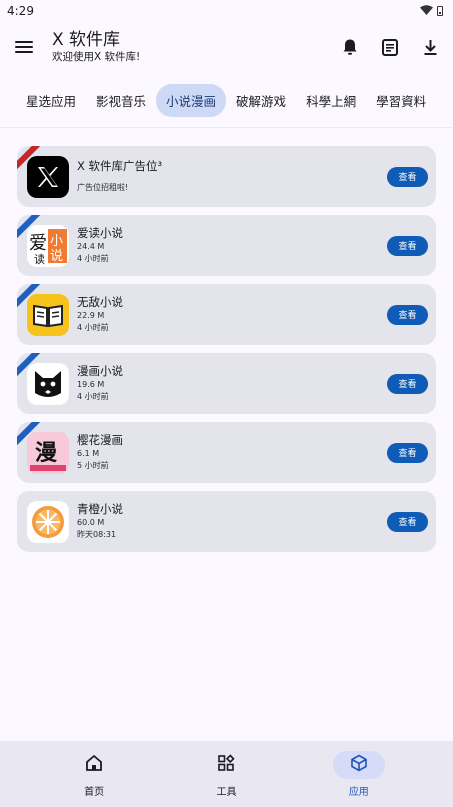  I want to click on app-description: 广告位招租啦!, so click(103, 187).